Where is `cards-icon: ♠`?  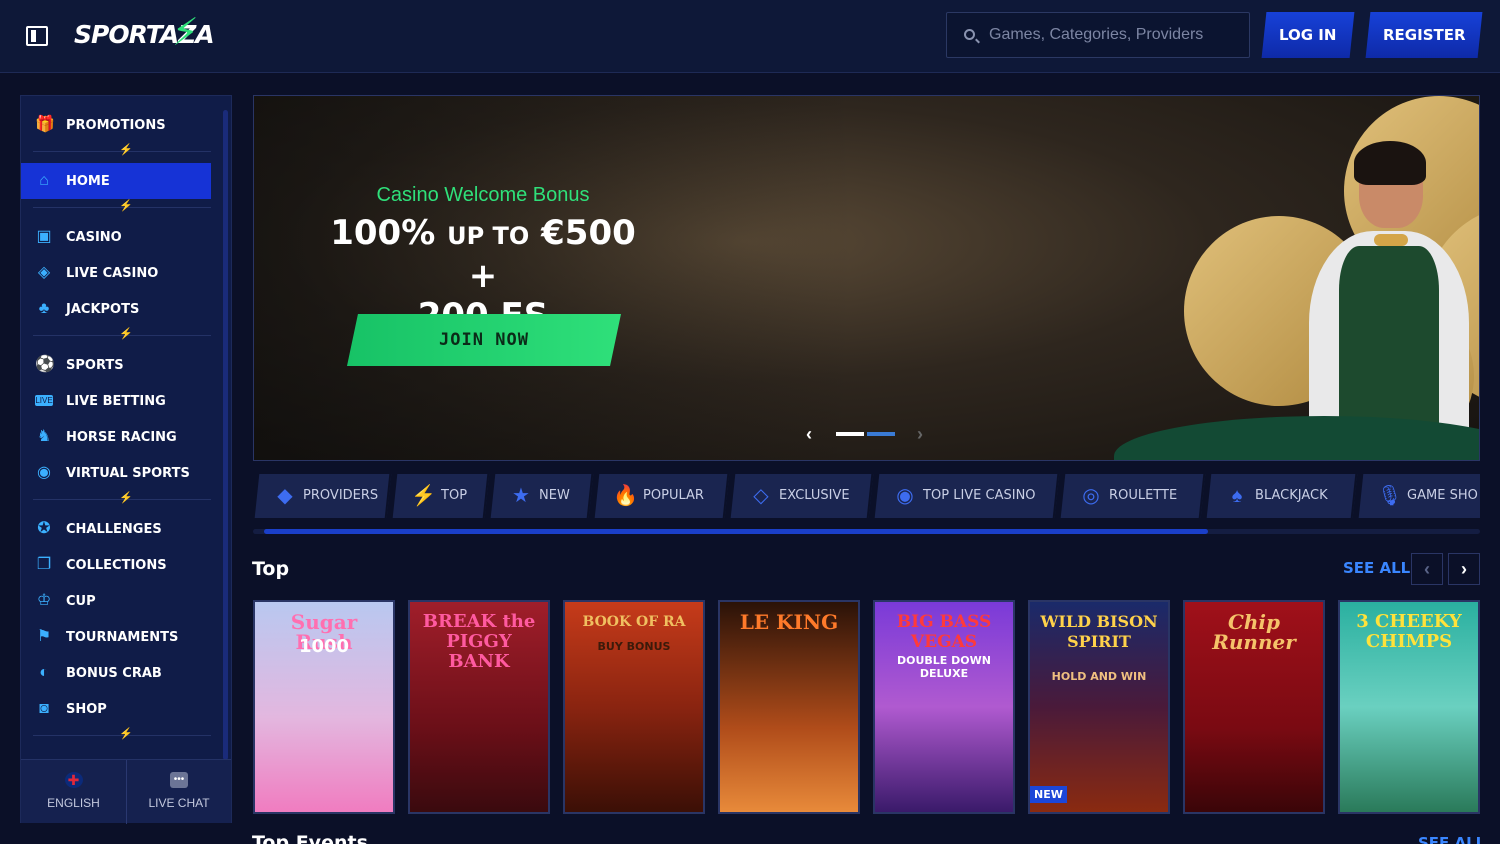 cards-icon: ♠ is located at coordinates (1237, 496).